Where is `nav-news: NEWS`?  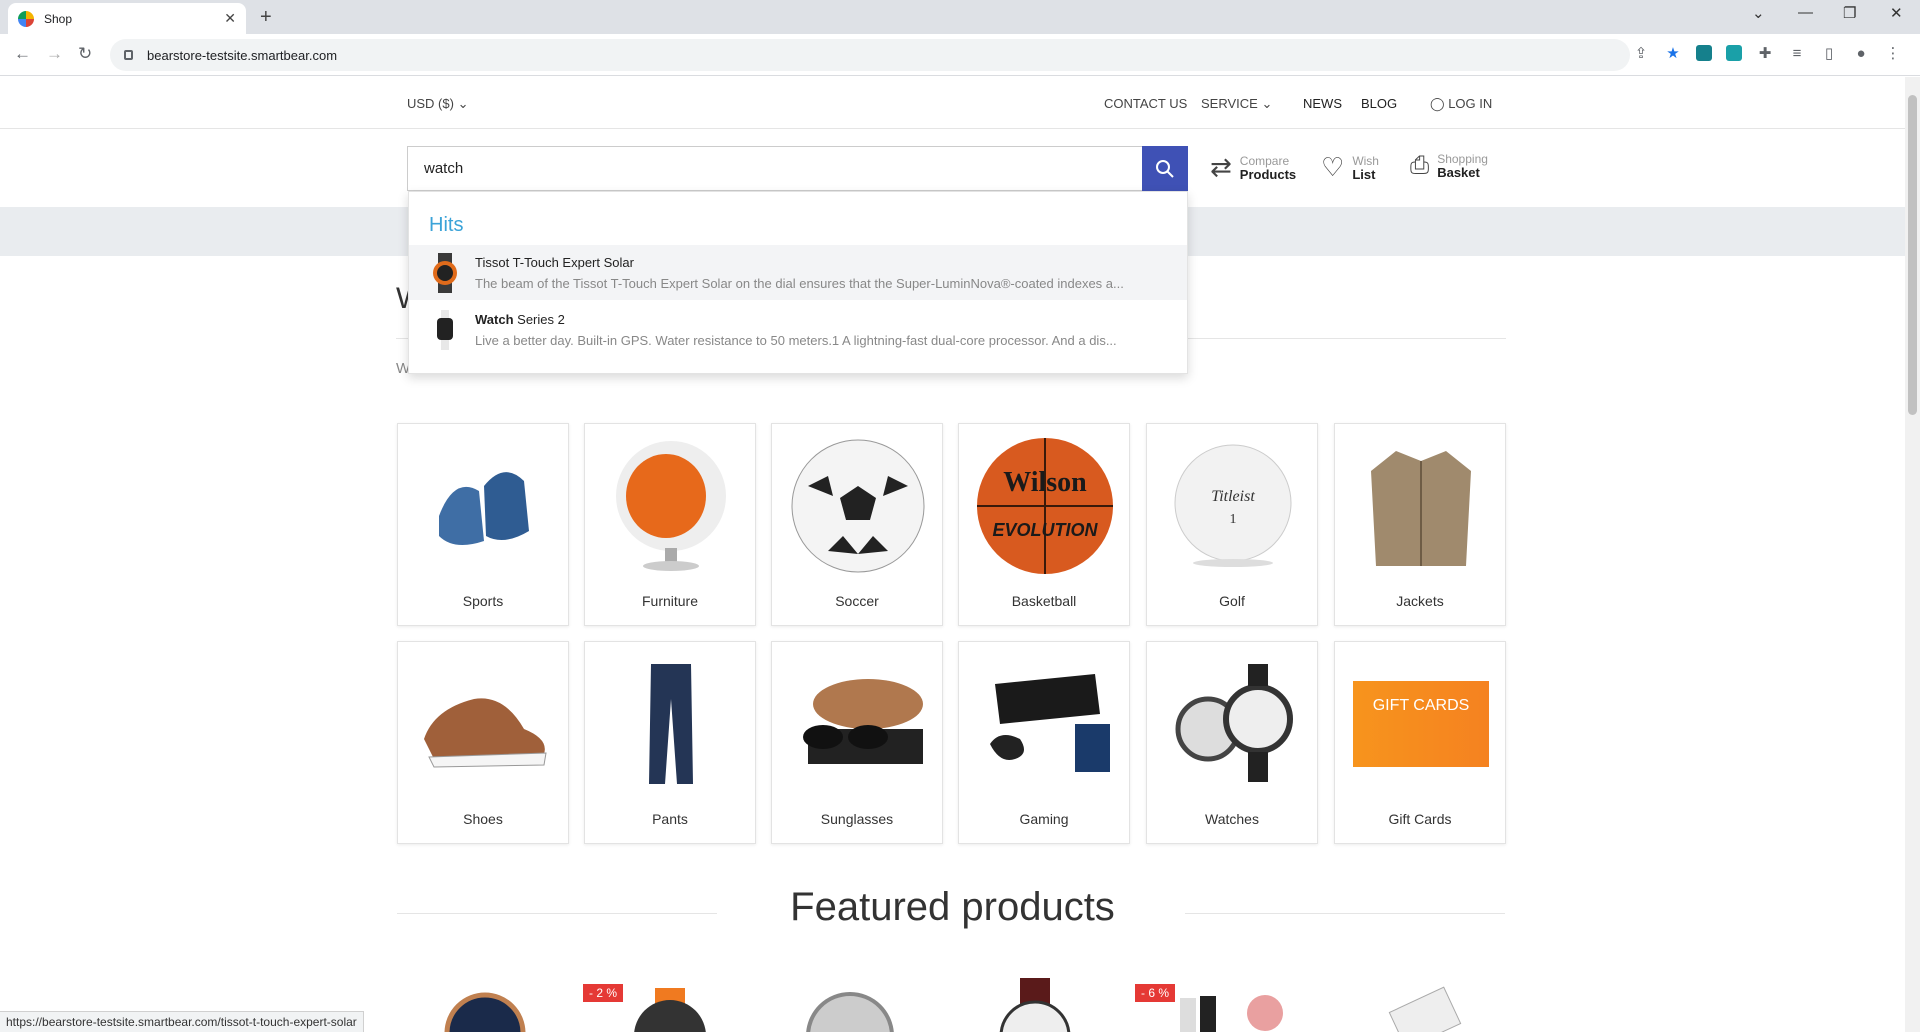 nav-news: NEWS is located at coordinates (1322, 103).